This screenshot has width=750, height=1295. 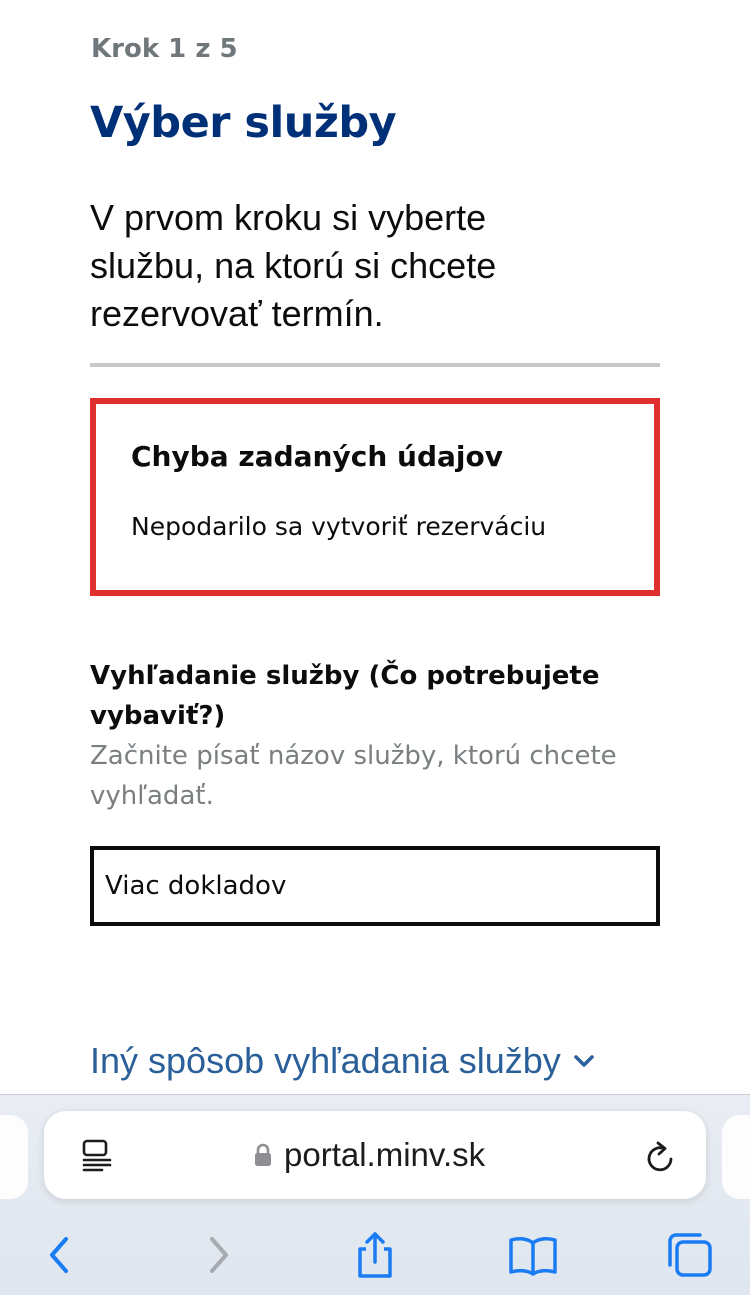 I want to click on other-search-method-link: Iný spôsob vyhľadania služby, so click(x=342, y=1061).